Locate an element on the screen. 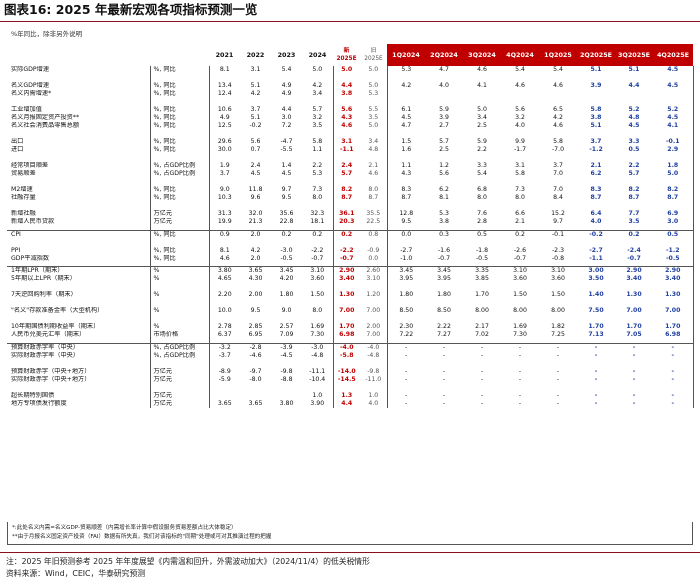 This screenshot has width=700, height=582. year-value: 30.0 is located at coordinates (224, 149).